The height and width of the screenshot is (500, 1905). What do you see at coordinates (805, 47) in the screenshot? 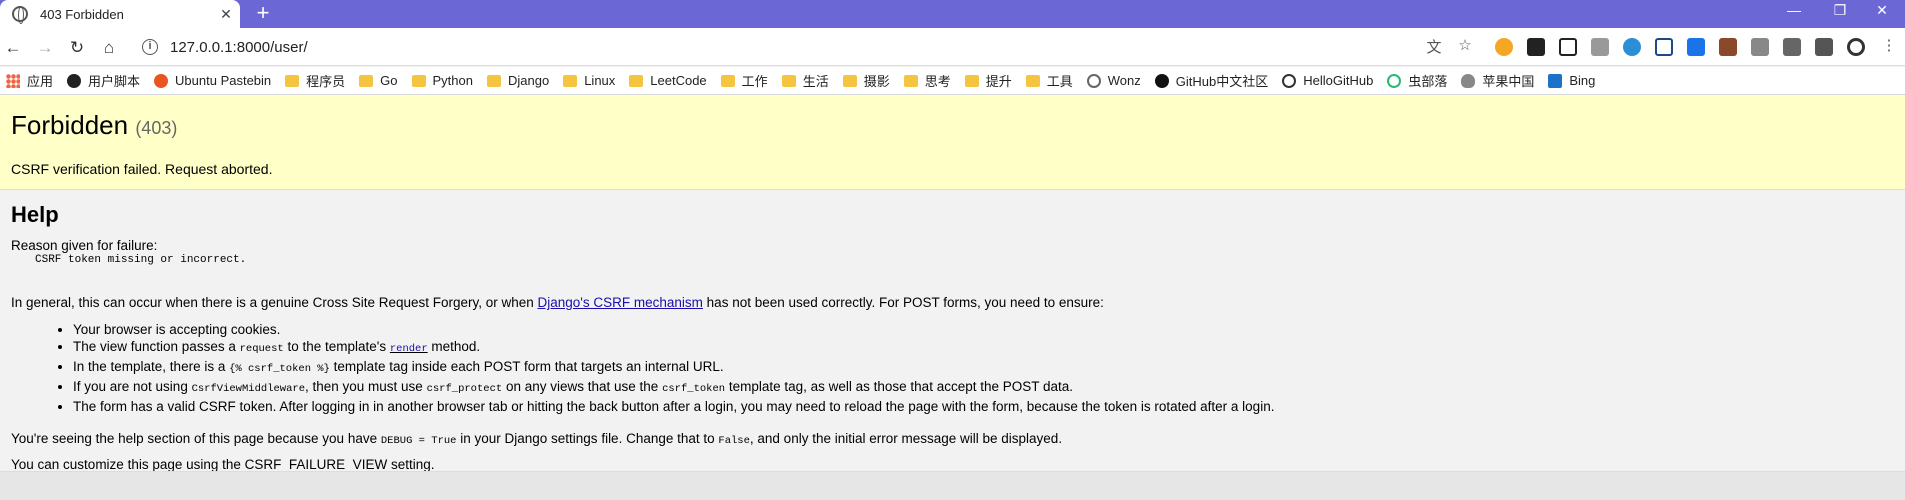
I see `address-bar: i 127.0.0.1:8000/user/` at bounding box center [805, 47].